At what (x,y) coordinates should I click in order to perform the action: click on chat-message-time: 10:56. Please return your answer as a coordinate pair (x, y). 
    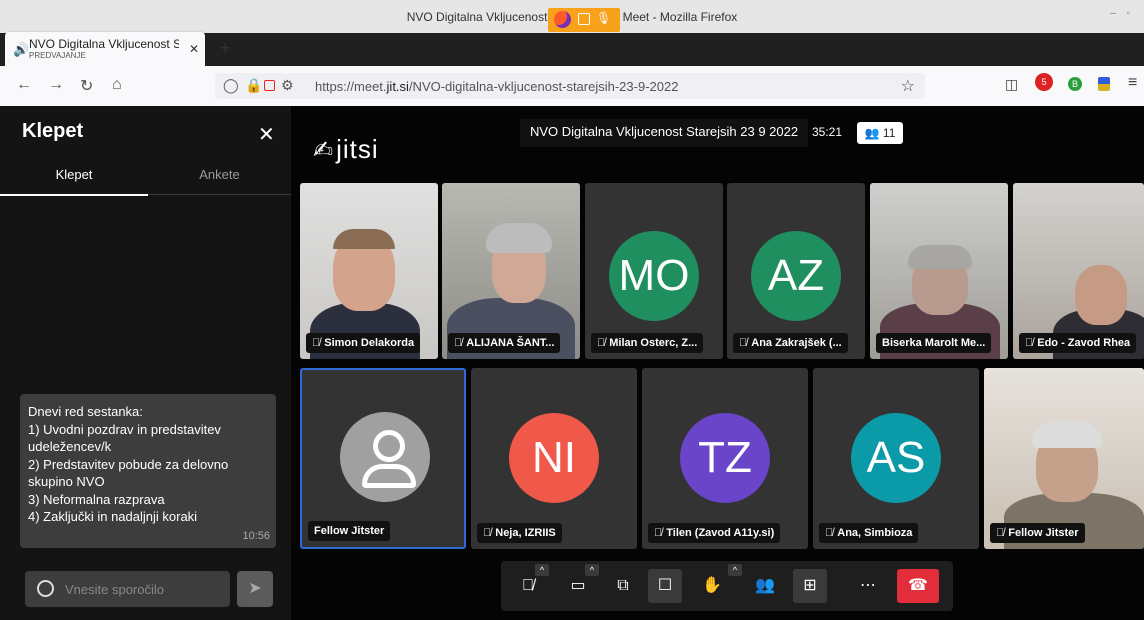
    Looking at the image, I should click on (256, 535).